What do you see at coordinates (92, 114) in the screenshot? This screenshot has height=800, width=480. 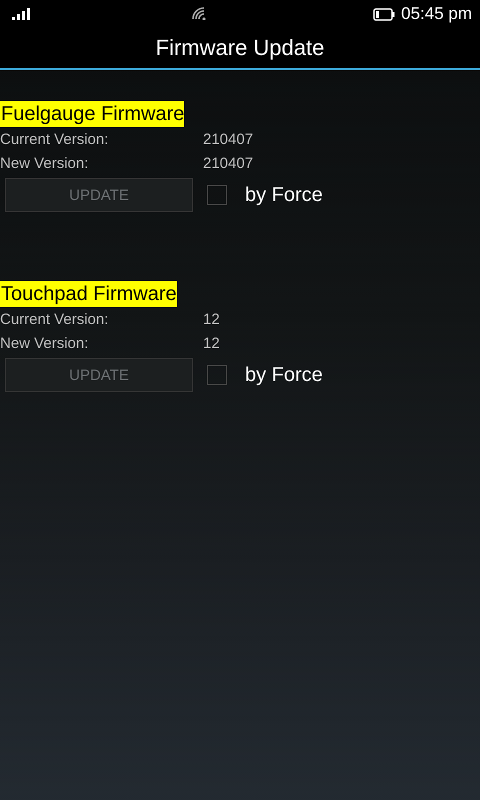 I see `section-heading: Fuelgauge Firmware` at bounding box center [92, 114].